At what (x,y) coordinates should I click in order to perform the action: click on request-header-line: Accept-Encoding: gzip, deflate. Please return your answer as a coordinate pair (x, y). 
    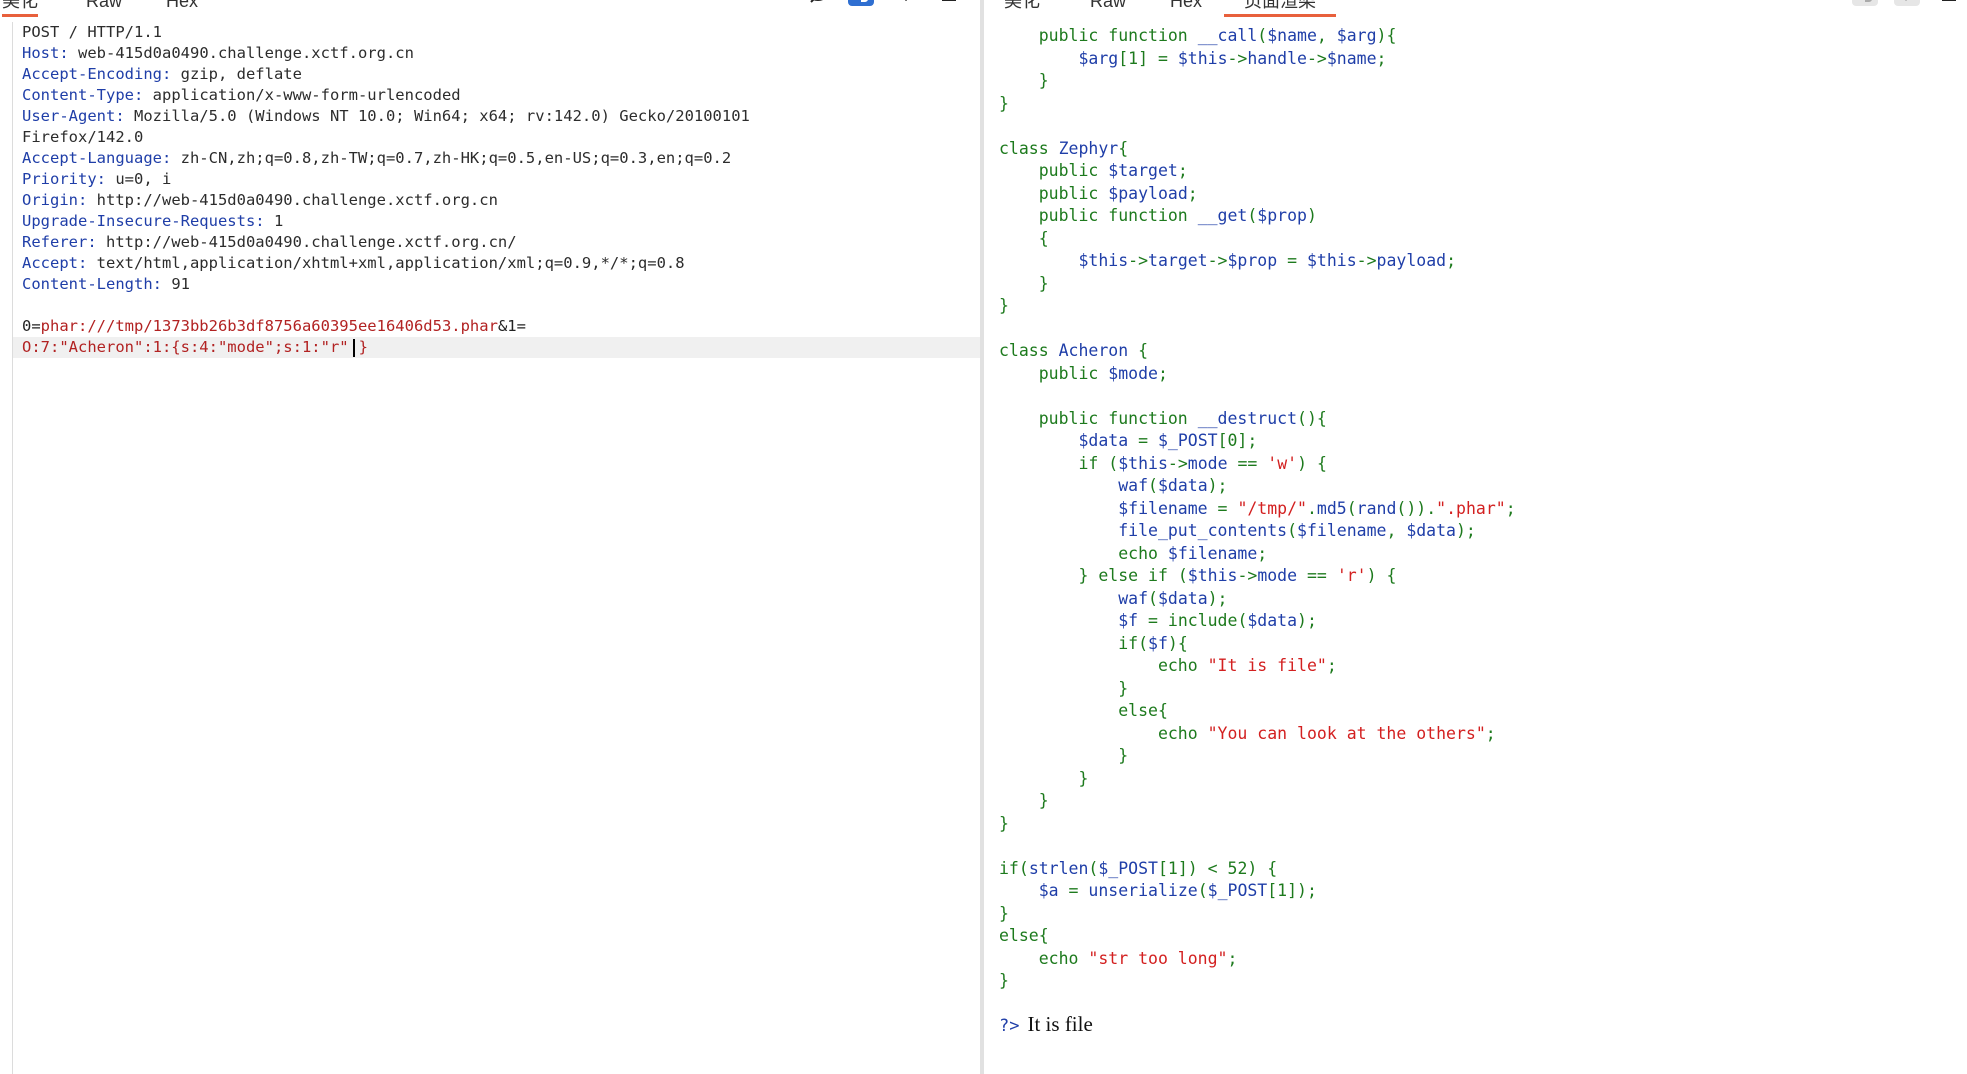
    Looking at the image, I should click on (496, 74).